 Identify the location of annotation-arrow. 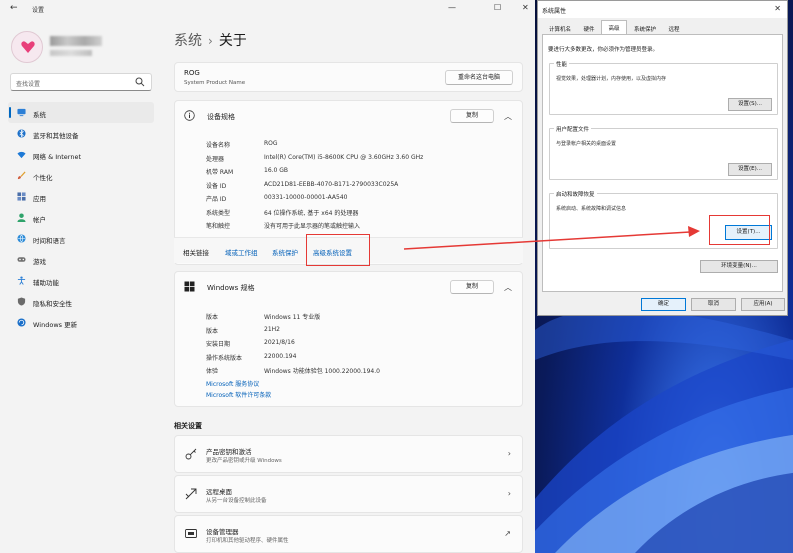
(551, 238).